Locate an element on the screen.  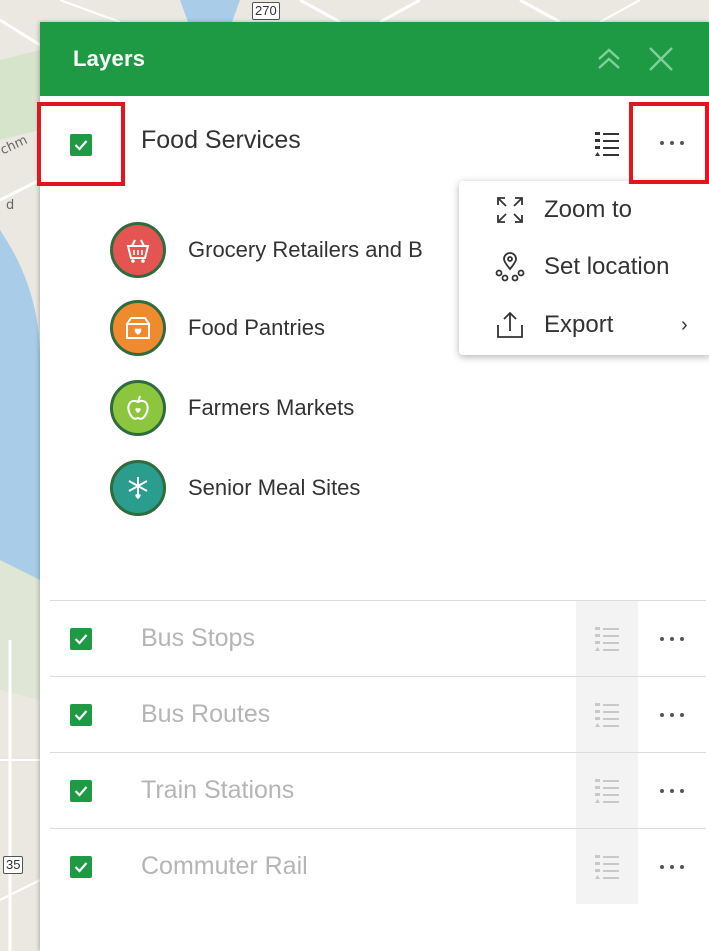
layer-row-bus-routes: Bus Routes is located at coordinates (374, 715).